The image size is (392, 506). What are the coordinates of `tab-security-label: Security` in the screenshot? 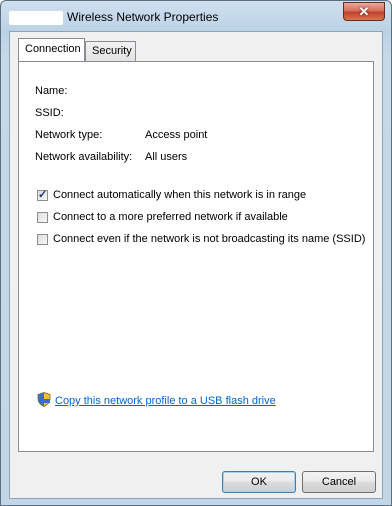 It's located at (112, 51).